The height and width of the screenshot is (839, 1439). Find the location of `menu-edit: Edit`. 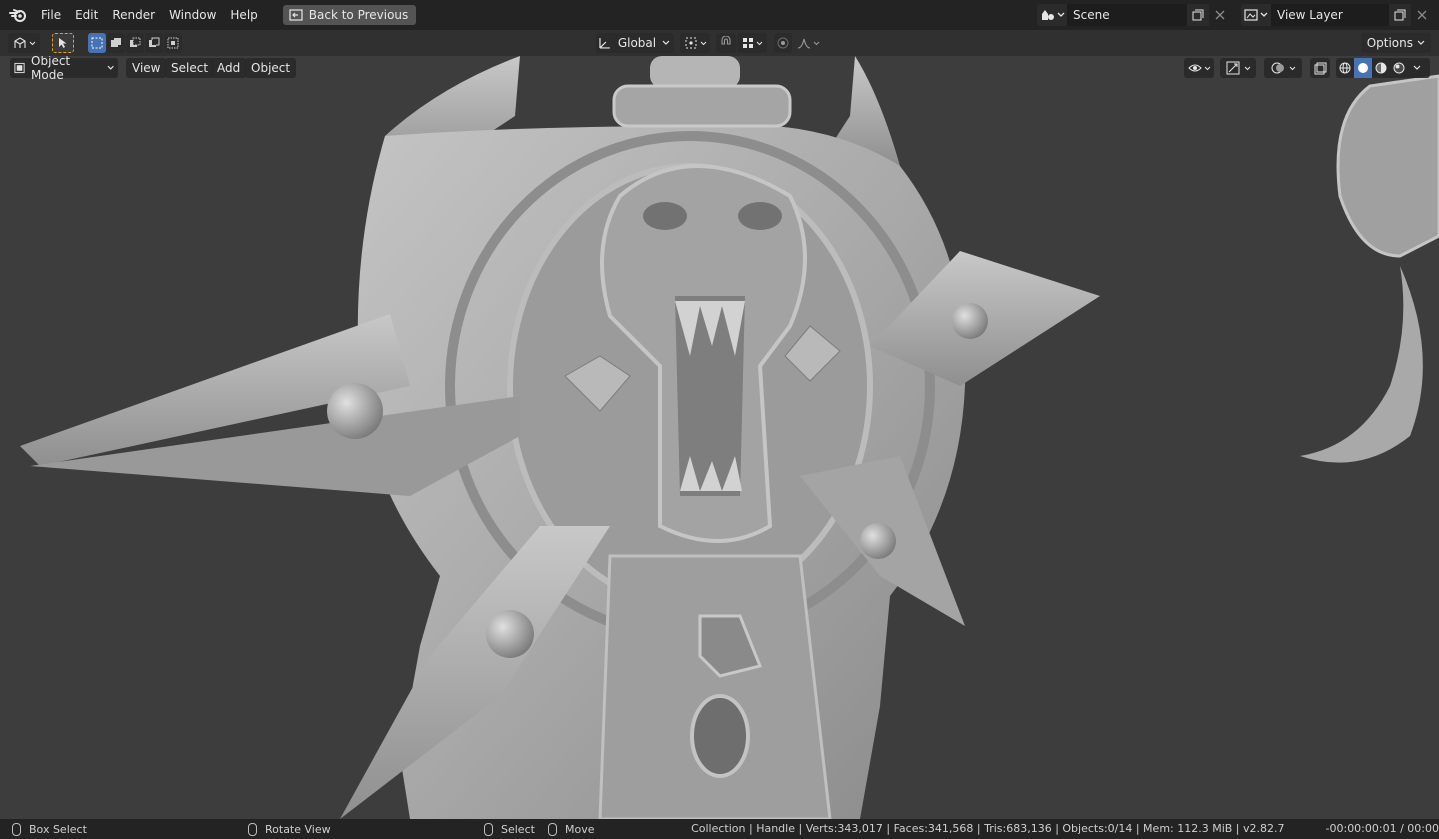

menu-edit: Edit is located at coordinates (86, 15).